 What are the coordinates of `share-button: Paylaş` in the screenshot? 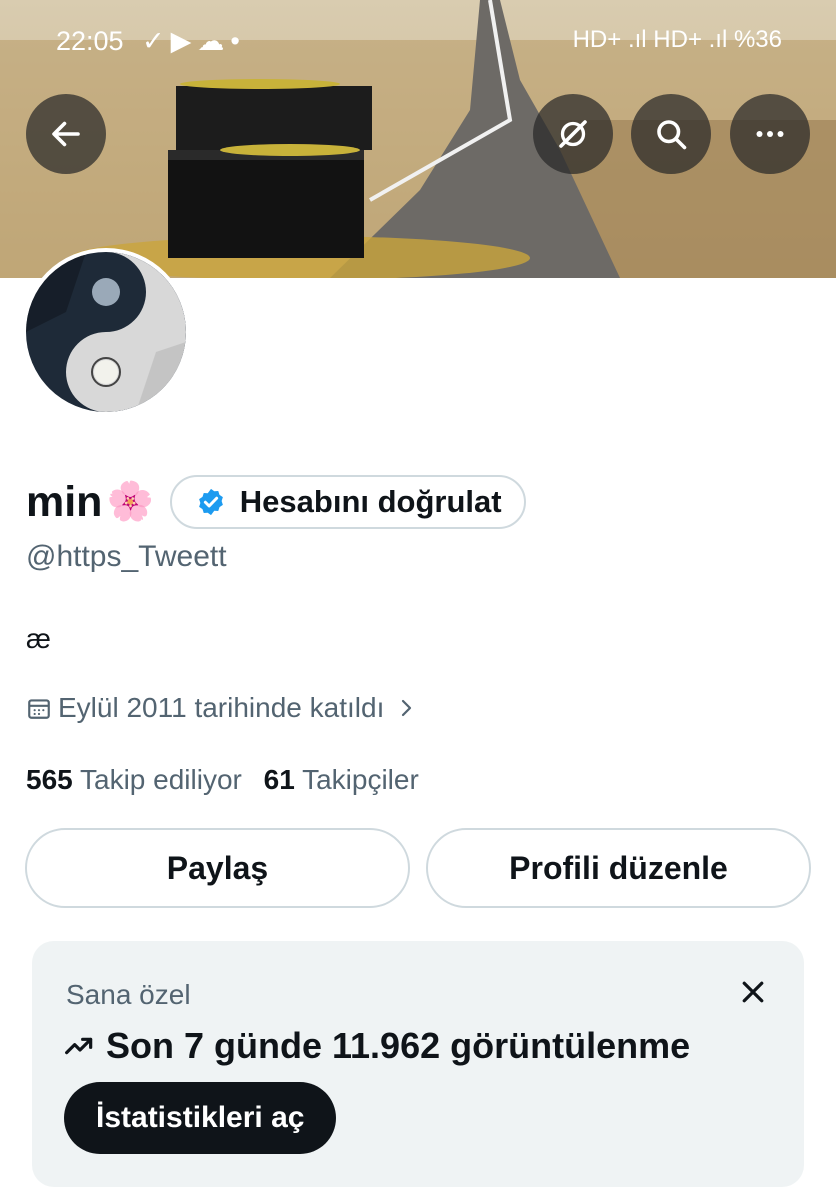 It's located at (217, 868).